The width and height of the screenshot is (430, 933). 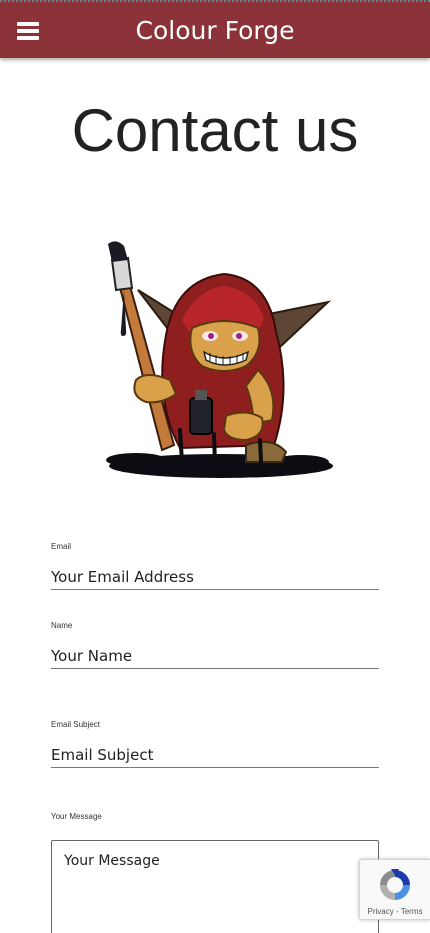 What do you see at coordinates (62, 625) in the screenshot?
I see `name-label: Name` at bounding box center [62, 625].